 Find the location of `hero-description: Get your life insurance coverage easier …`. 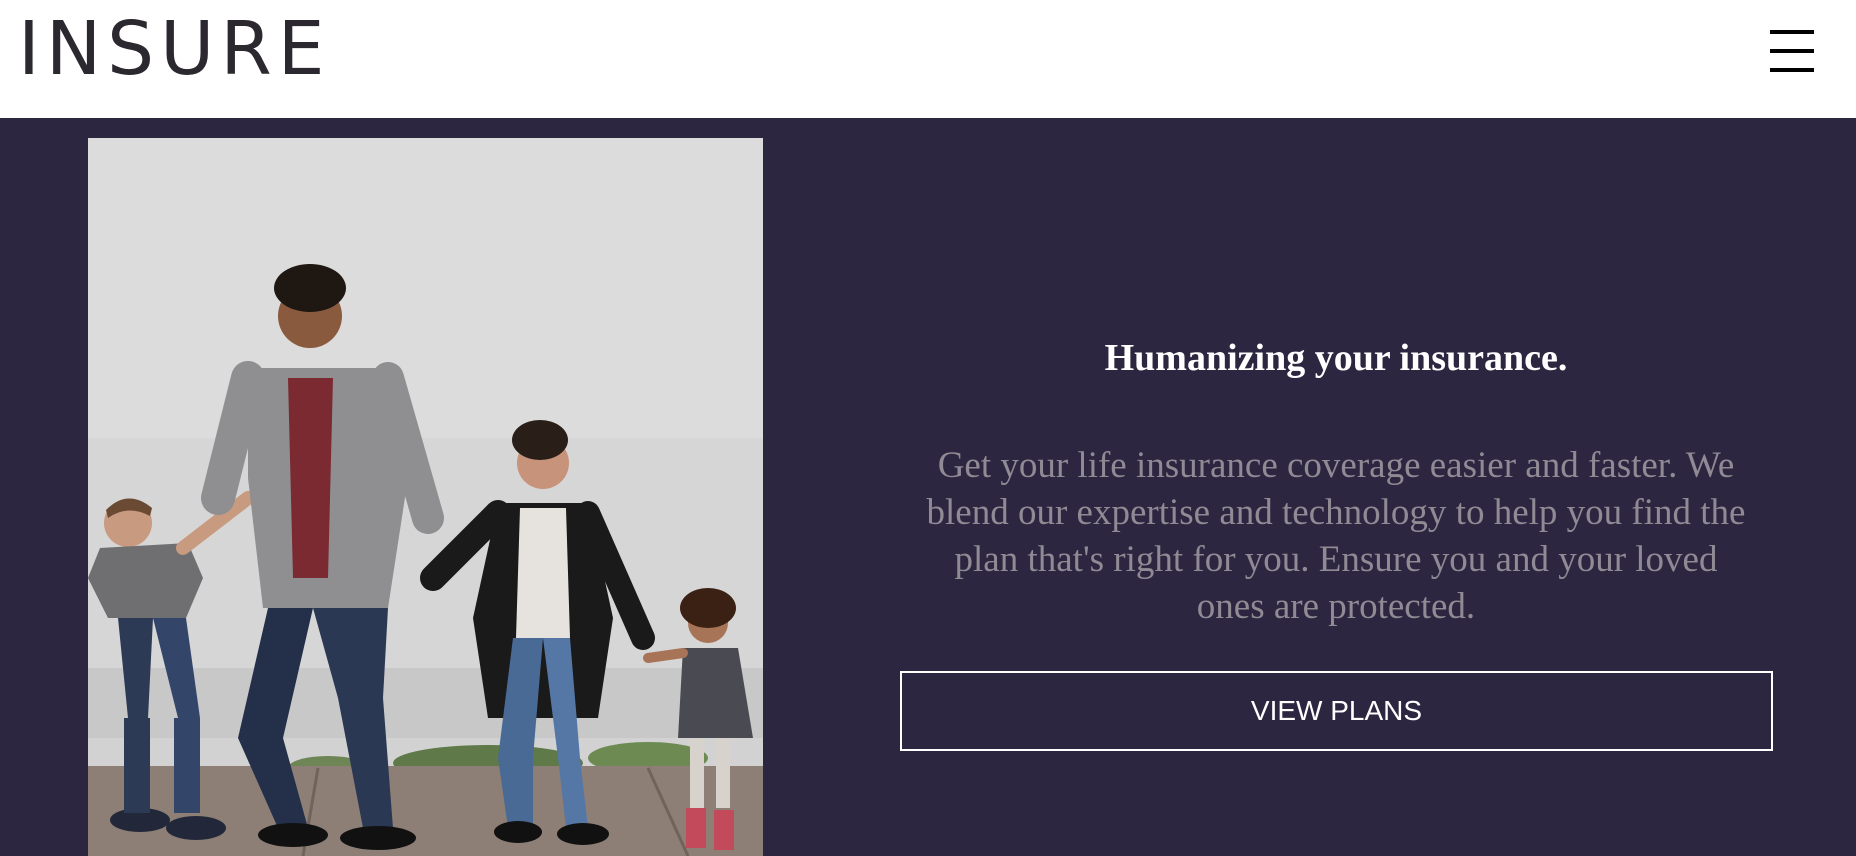

hero-description: Get your life insurance coverage easier … is located at coordinates (1336, 536).